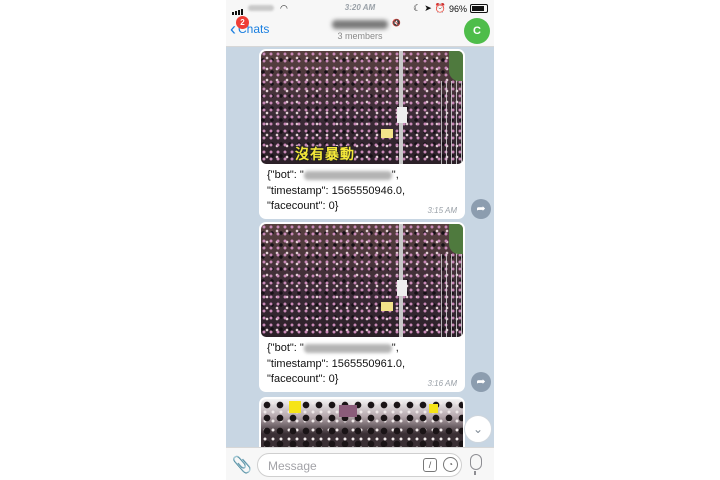 The height and width of the screenshot is (480, 720). What do you see at coordinates (450, 464) in the screenshot?
I see `sticker-icon: ◔` at bounding box center [450, 464].